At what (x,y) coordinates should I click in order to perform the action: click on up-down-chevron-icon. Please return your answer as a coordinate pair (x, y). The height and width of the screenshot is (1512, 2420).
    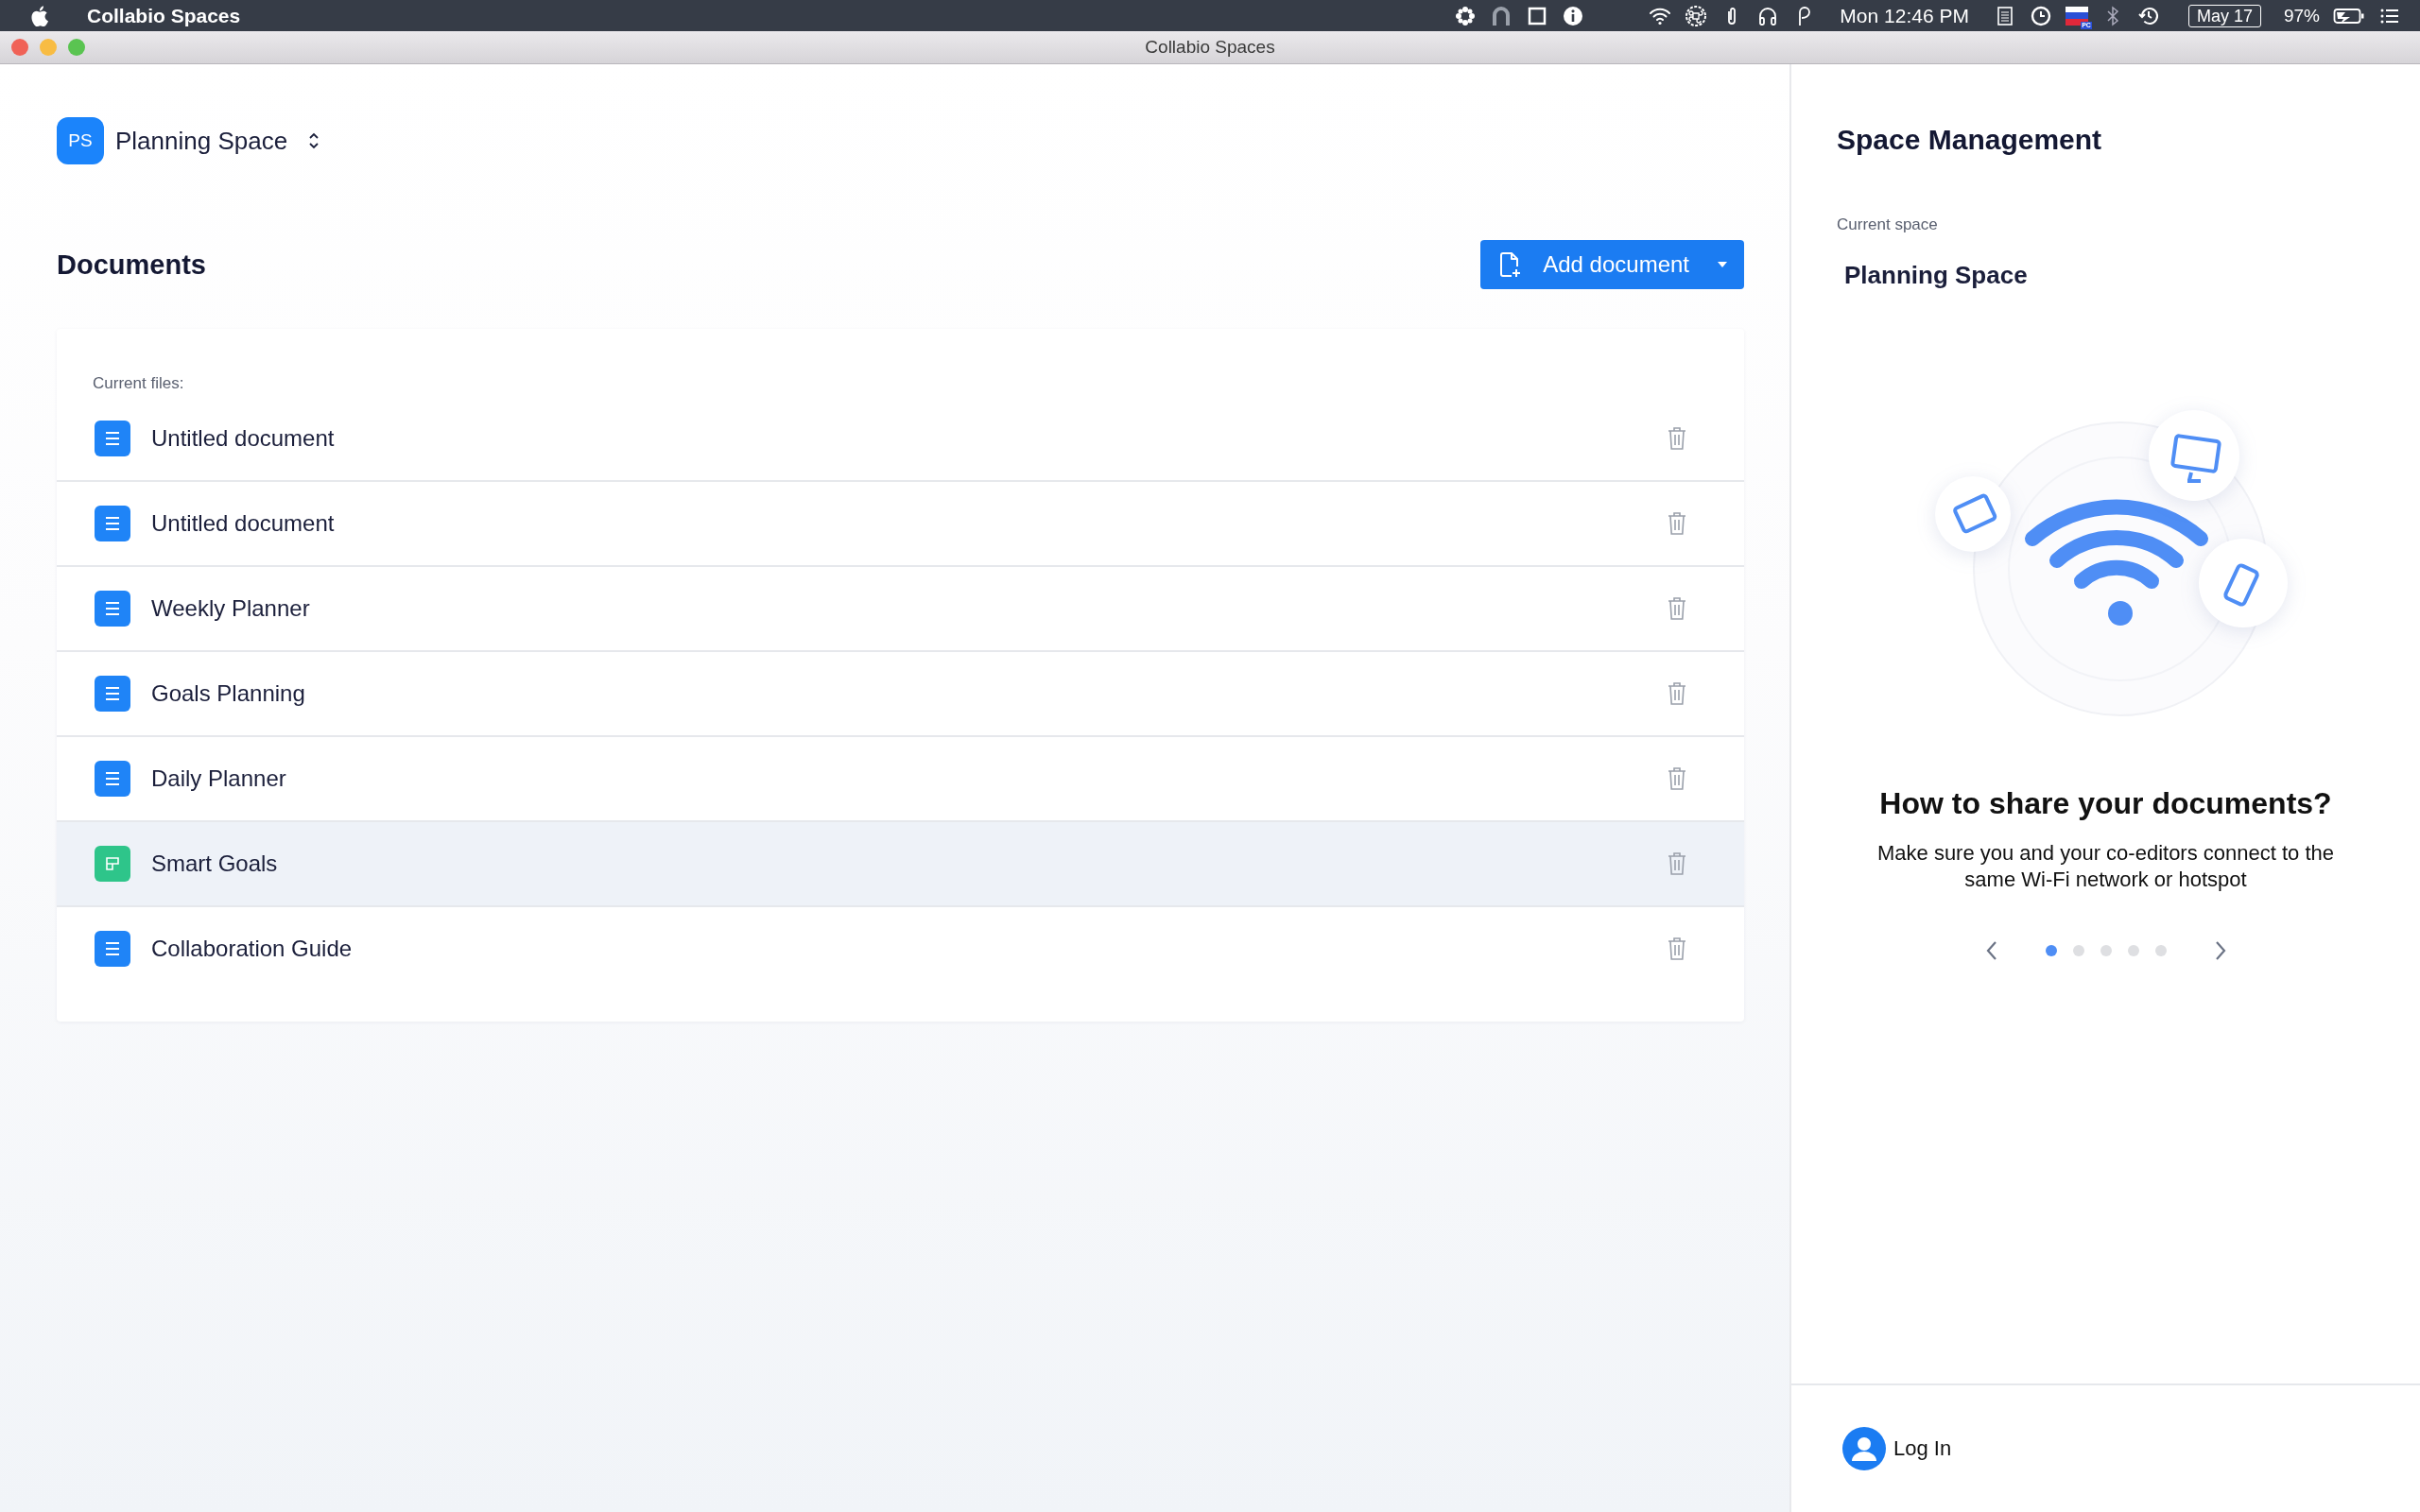
    Looking at the image, I should click on (314, 140).